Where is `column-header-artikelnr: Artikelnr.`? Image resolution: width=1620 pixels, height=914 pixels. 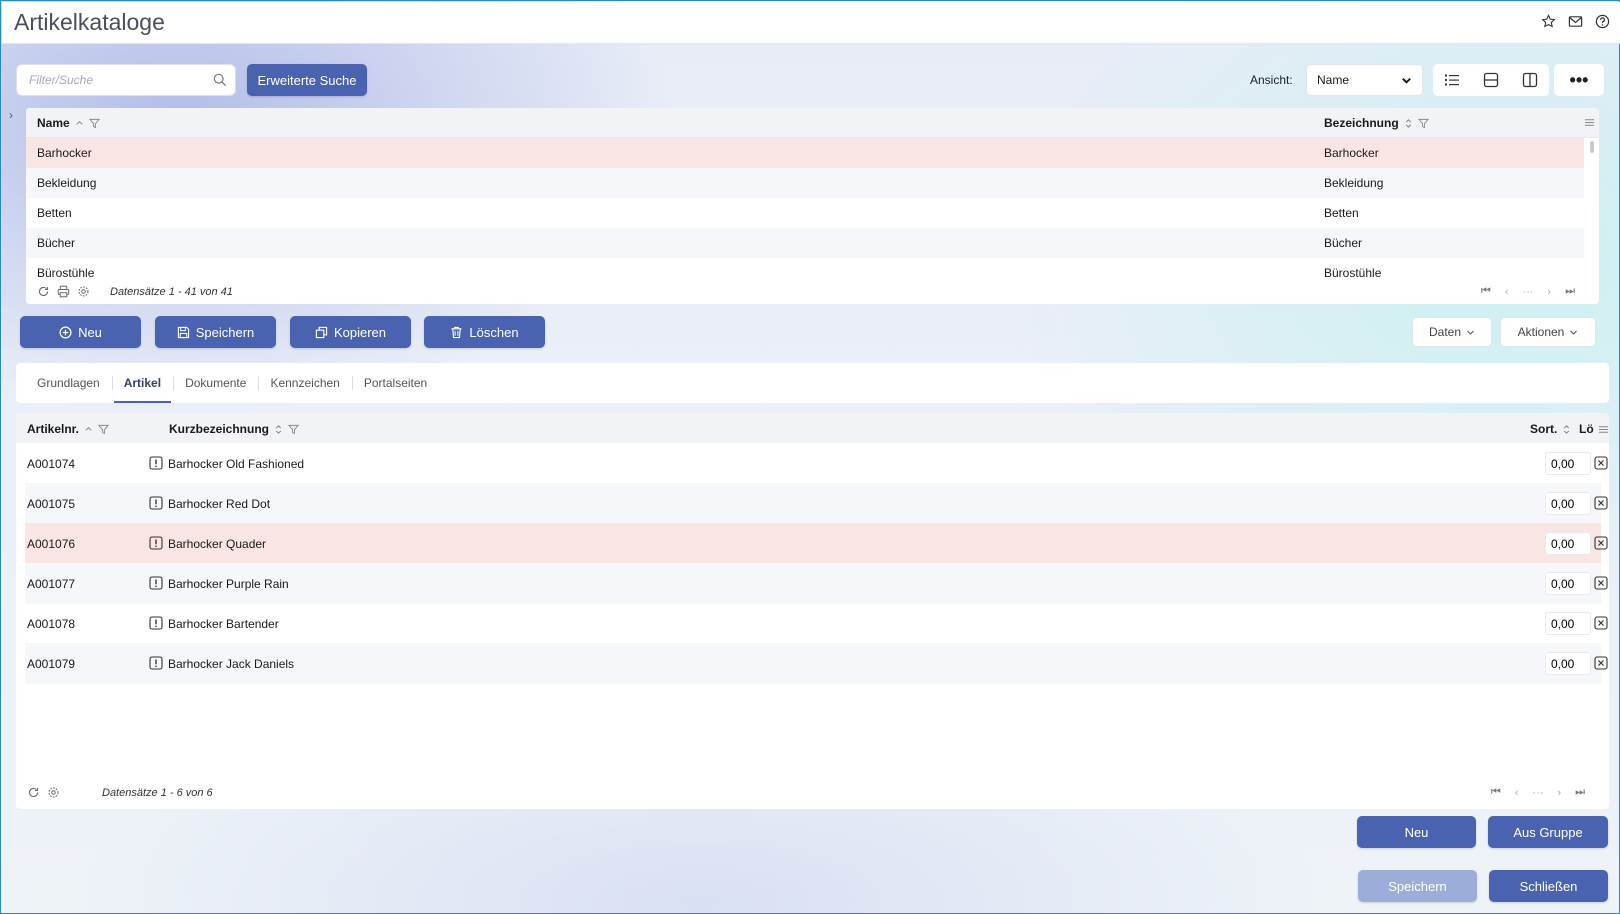 column-header-artikelnr: Artikelnr. is located at coordinates (68, 429).